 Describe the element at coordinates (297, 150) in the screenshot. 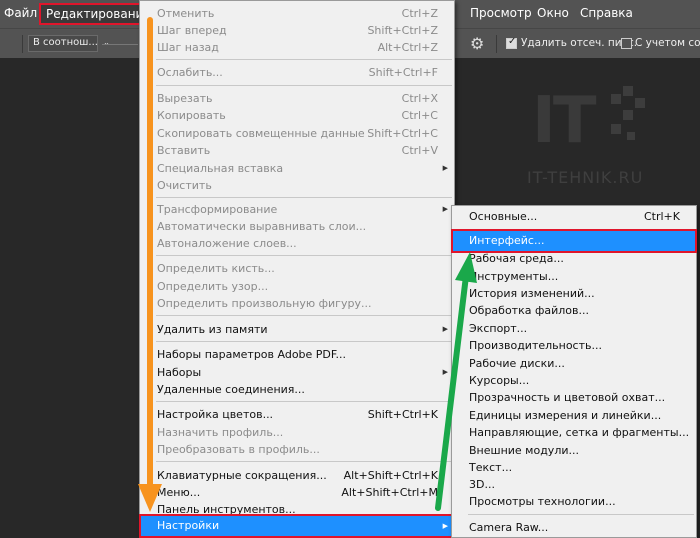

I see `menu-item-paste: Вставить Ctrl+V` at that location.